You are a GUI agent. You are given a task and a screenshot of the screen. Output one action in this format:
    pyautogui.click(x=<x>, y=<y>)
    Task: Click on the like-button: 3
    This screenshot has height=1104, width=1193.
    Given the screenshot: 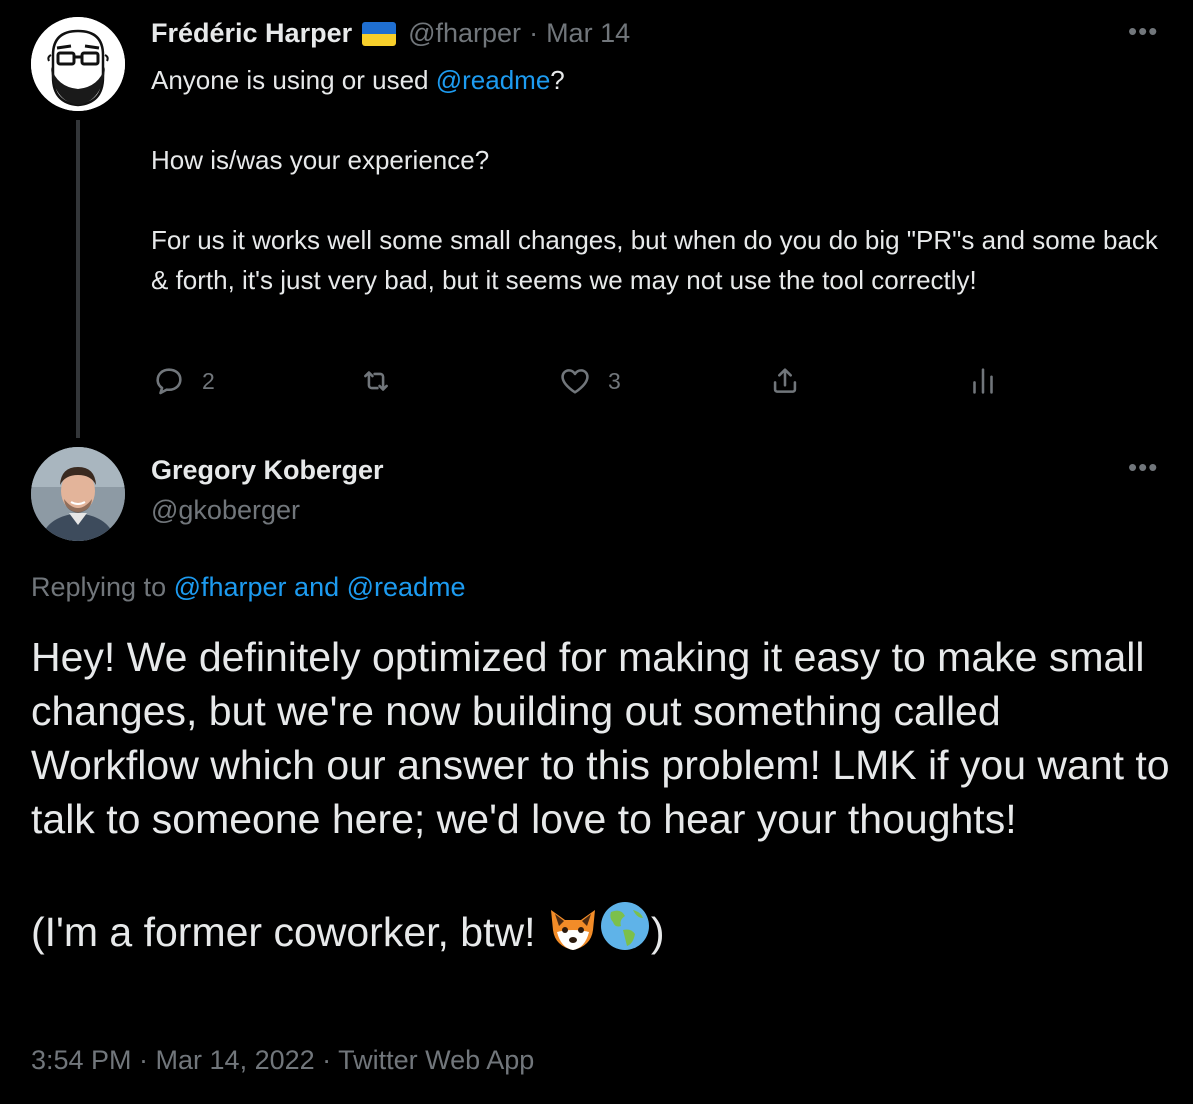 What is the action you would take?
    pyautogui.click(x=589, y=381)
    